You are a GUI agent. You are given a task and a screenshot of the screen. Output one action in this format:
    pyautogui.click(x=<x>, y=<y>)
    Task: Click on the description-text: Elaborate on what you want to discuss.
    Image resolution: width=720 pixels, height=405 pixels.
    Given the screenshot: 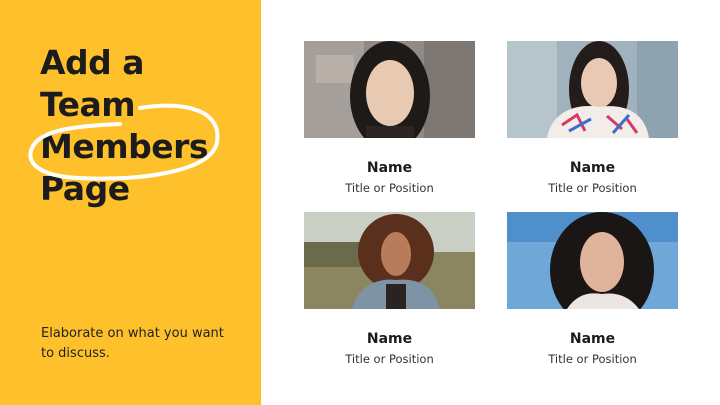 What is the action you would take?
    pyautogui.click(x=132, y=343)
    